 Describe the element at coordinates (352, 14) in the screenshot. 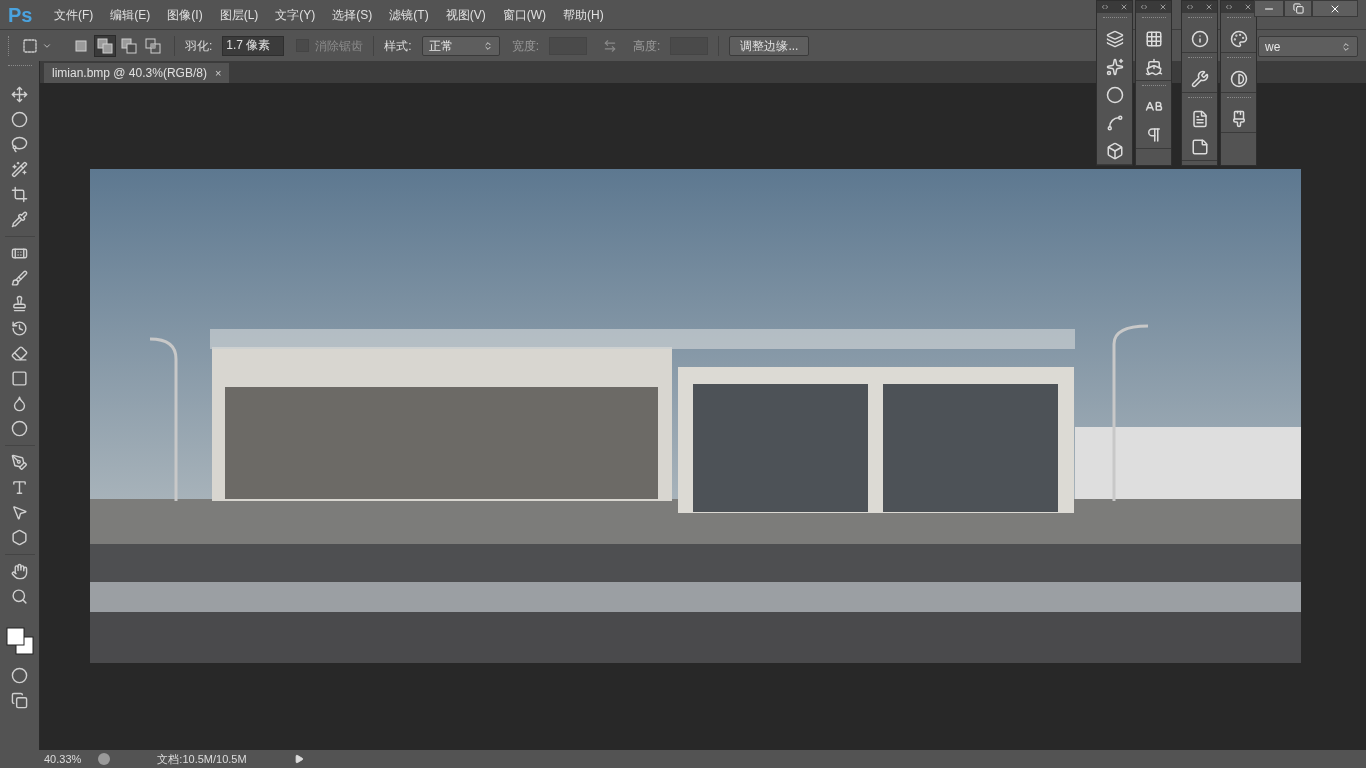

I see `menu-item: 选择(S)` at that location.